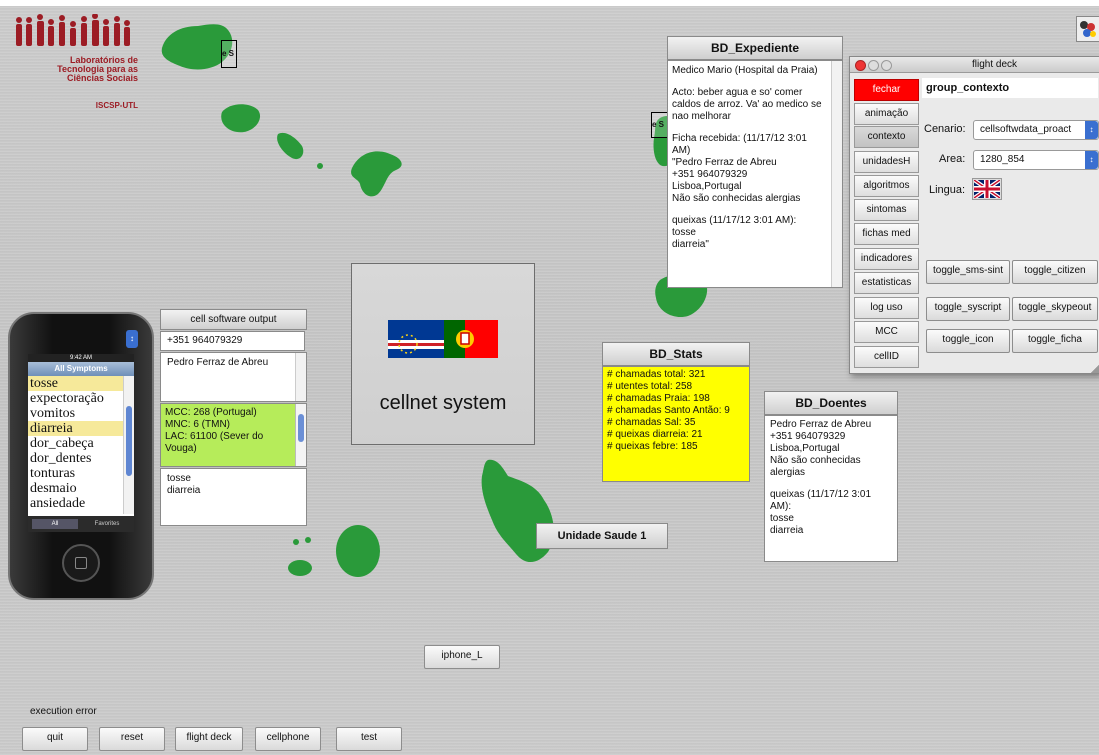 The width and height of the screenshot is (1099, 755). I want to click on symptom-dor-cabeca: dor_cabeça, so click(81, 443).